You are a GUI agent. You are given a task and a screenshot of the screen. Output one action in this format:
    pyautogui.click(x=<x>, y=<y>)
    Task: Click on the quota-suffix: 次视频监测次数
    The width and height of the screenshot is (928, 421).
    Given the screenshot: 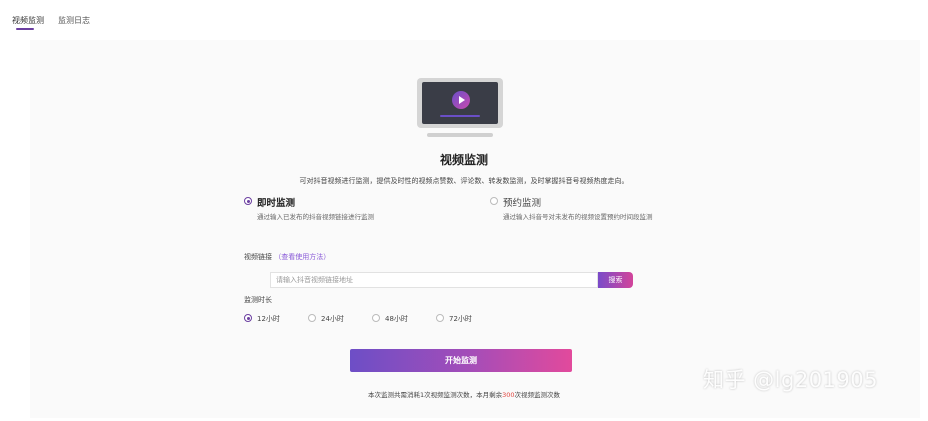 What is the action you would take?
    pyautogui.click(x=537, y=395)
    